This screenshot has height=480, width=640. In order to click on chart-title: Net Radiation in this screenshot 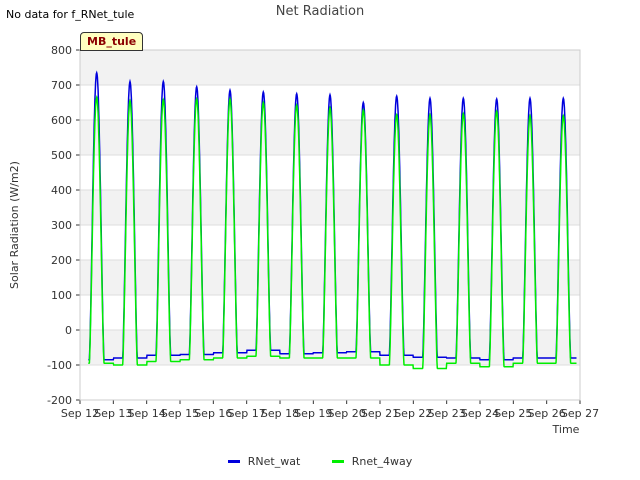, I will do `click(320, 11)`.